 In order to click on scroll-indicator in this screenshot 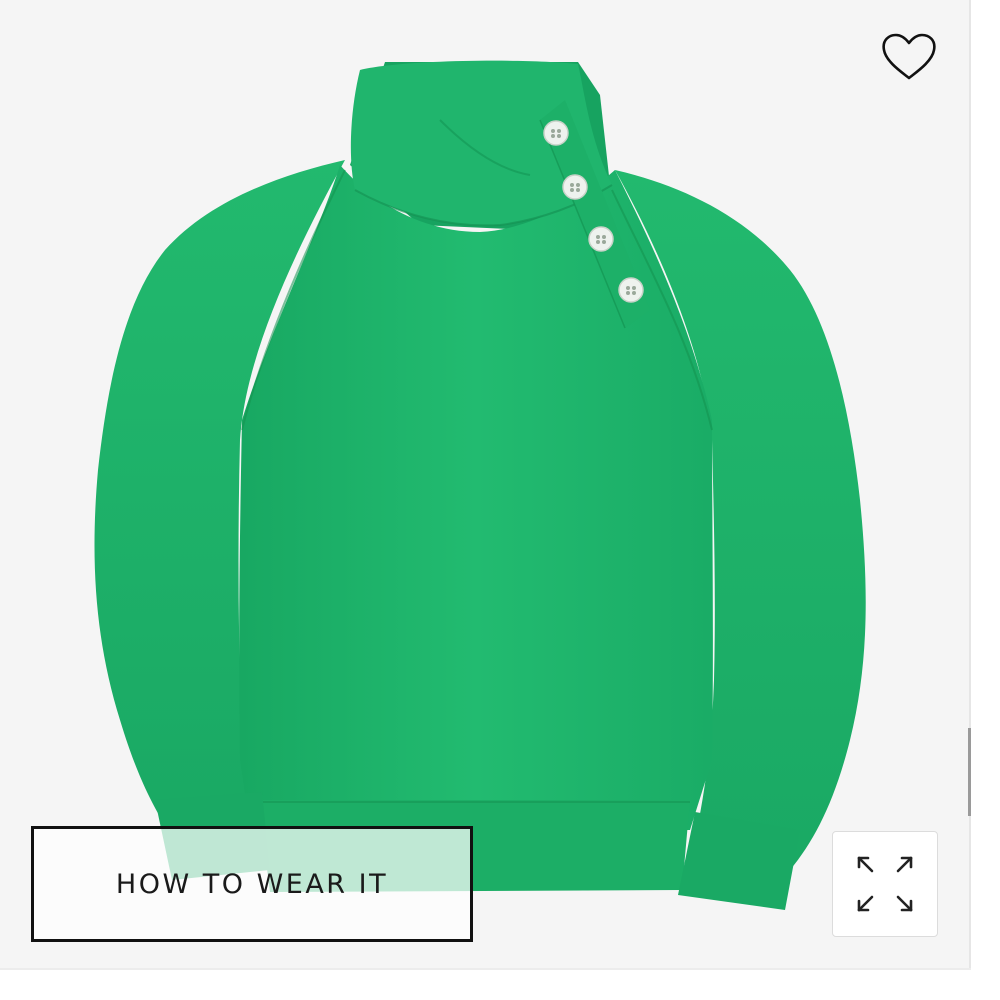, I will do `click(969, 772)`.